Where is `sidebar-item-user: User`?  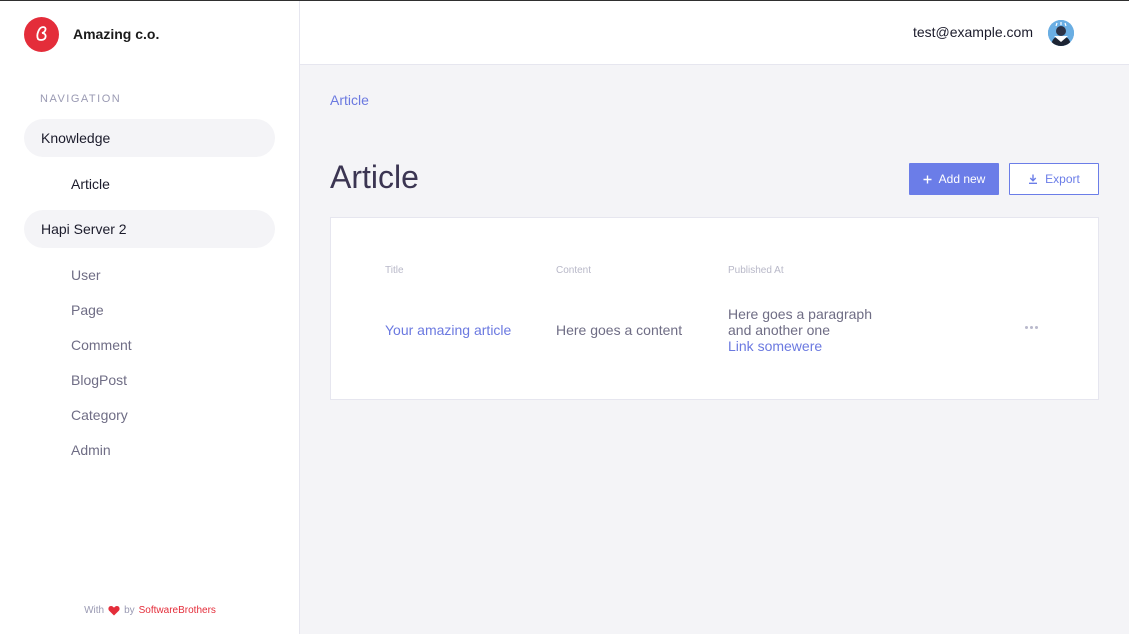
sidebar-item-user: User is located at coordinates (86, 275).